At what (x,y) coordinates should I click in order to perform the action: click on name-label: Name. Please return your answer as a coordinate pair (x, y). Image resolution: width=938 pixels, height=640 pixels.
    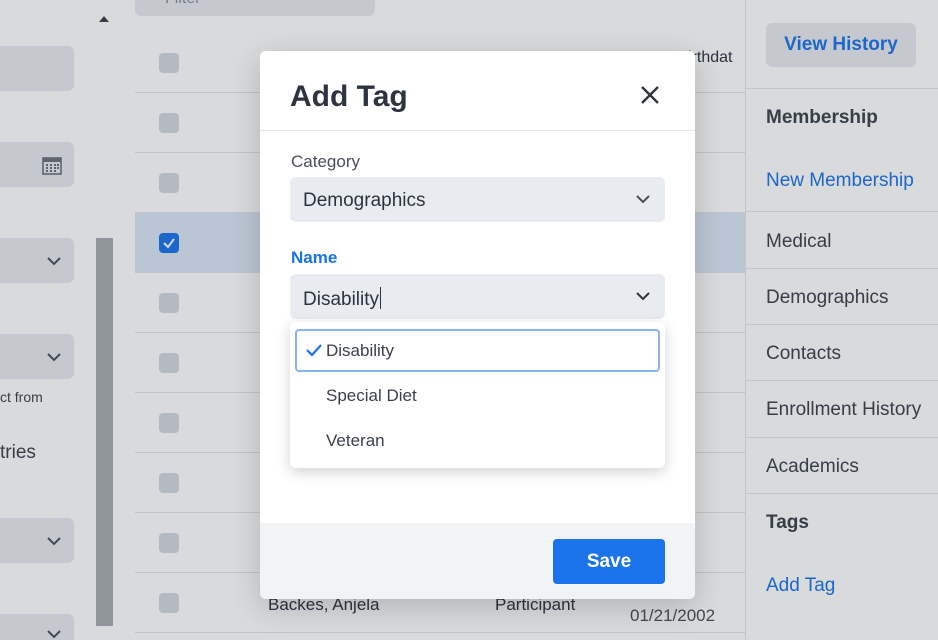
    Looking at the image, I should click on (314, 257).